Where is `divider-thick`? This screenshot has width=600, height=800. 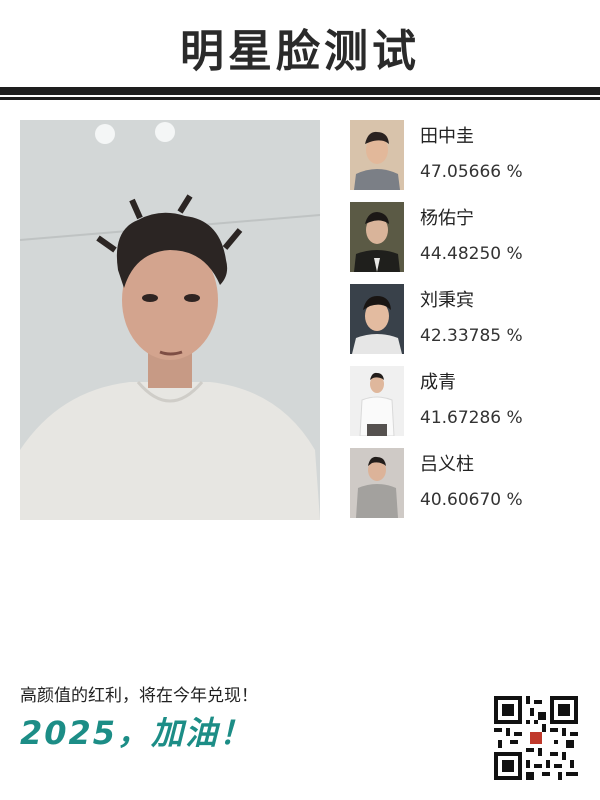 divider-thick is located at coordinates (300, 91).